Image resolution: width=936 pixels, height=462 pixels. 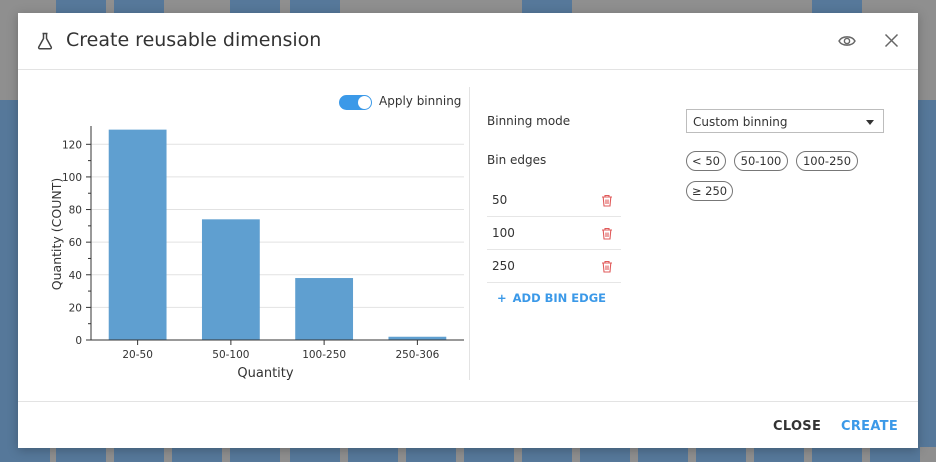 I want to click on create-button: CREATE, so click(x=869, y=426).